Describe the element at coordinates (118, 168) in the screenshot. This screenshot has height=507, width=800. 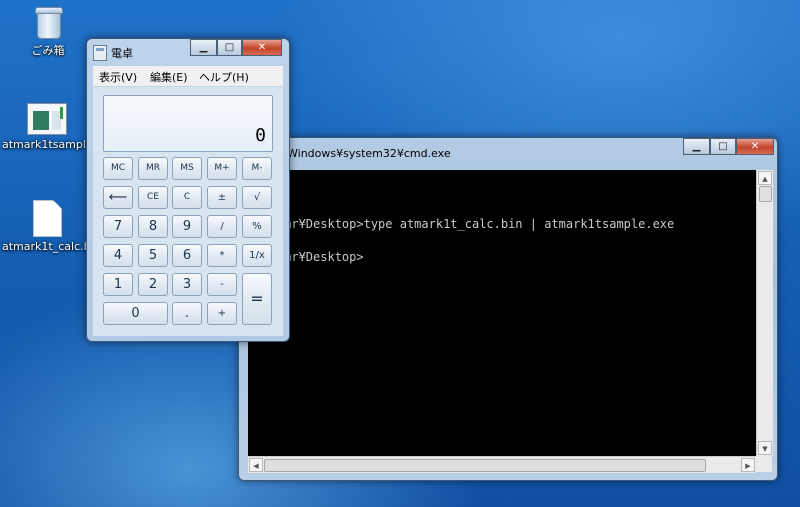
I see `key-memory-clear: MC` at that location.